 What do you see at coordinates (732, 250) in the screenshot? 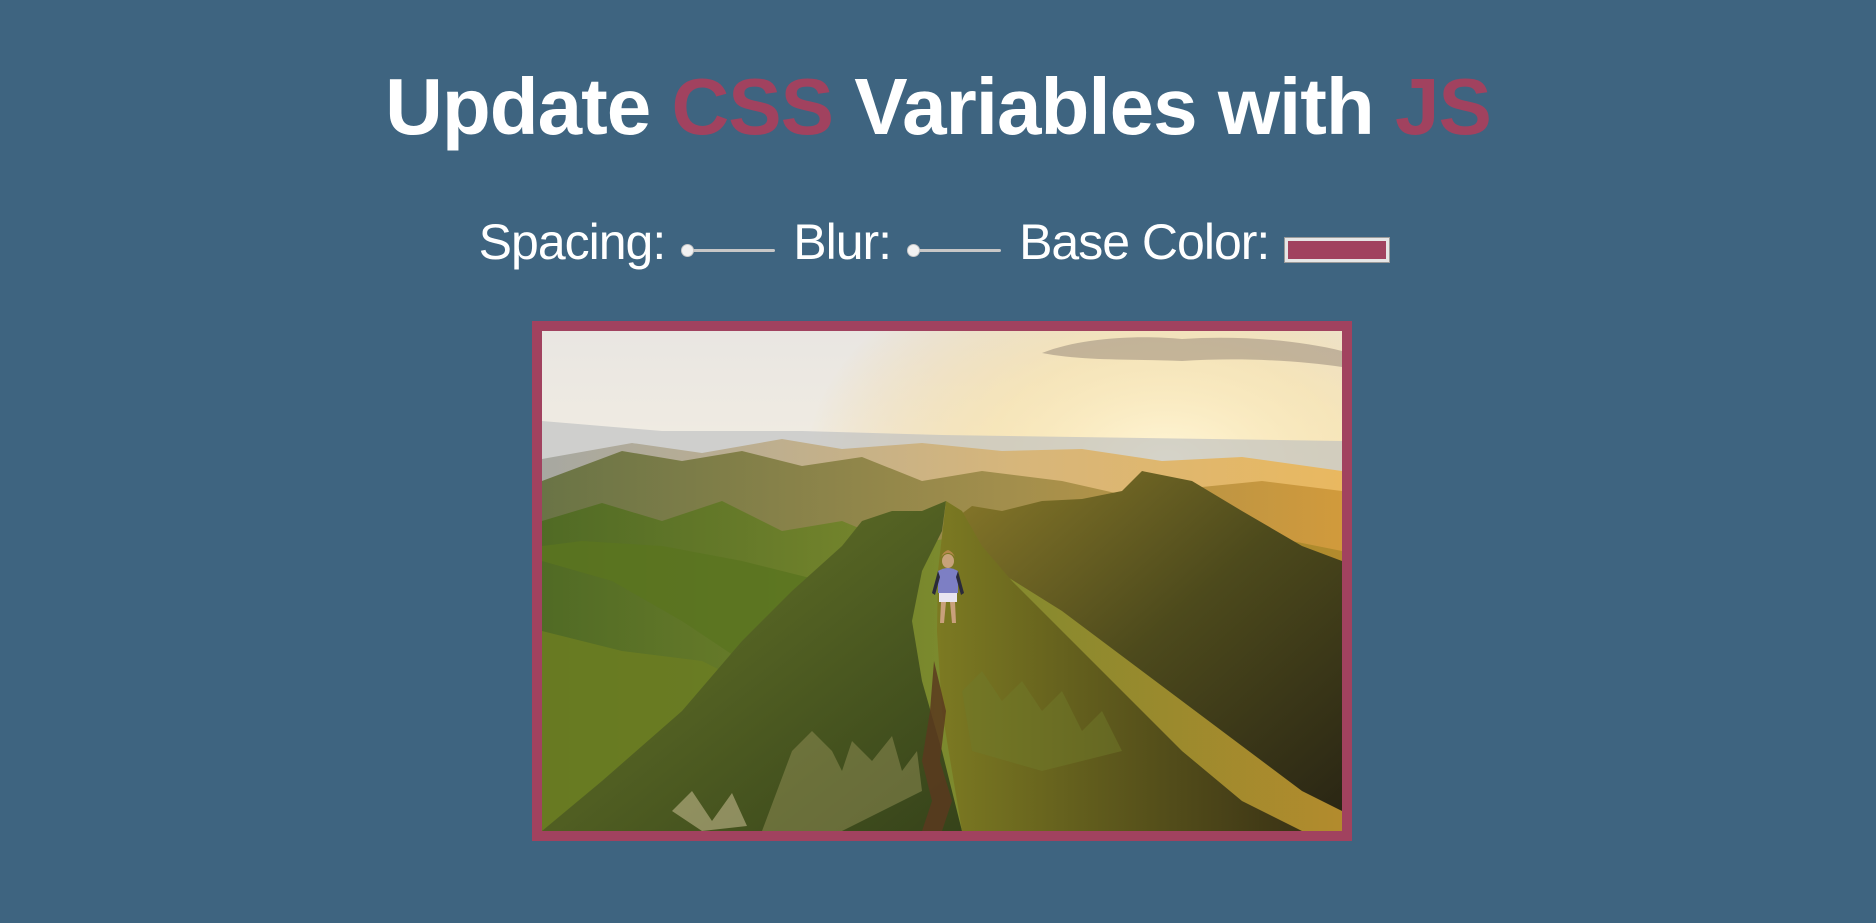
I see `spacing-slider-track` at bounding box center [732, 250].